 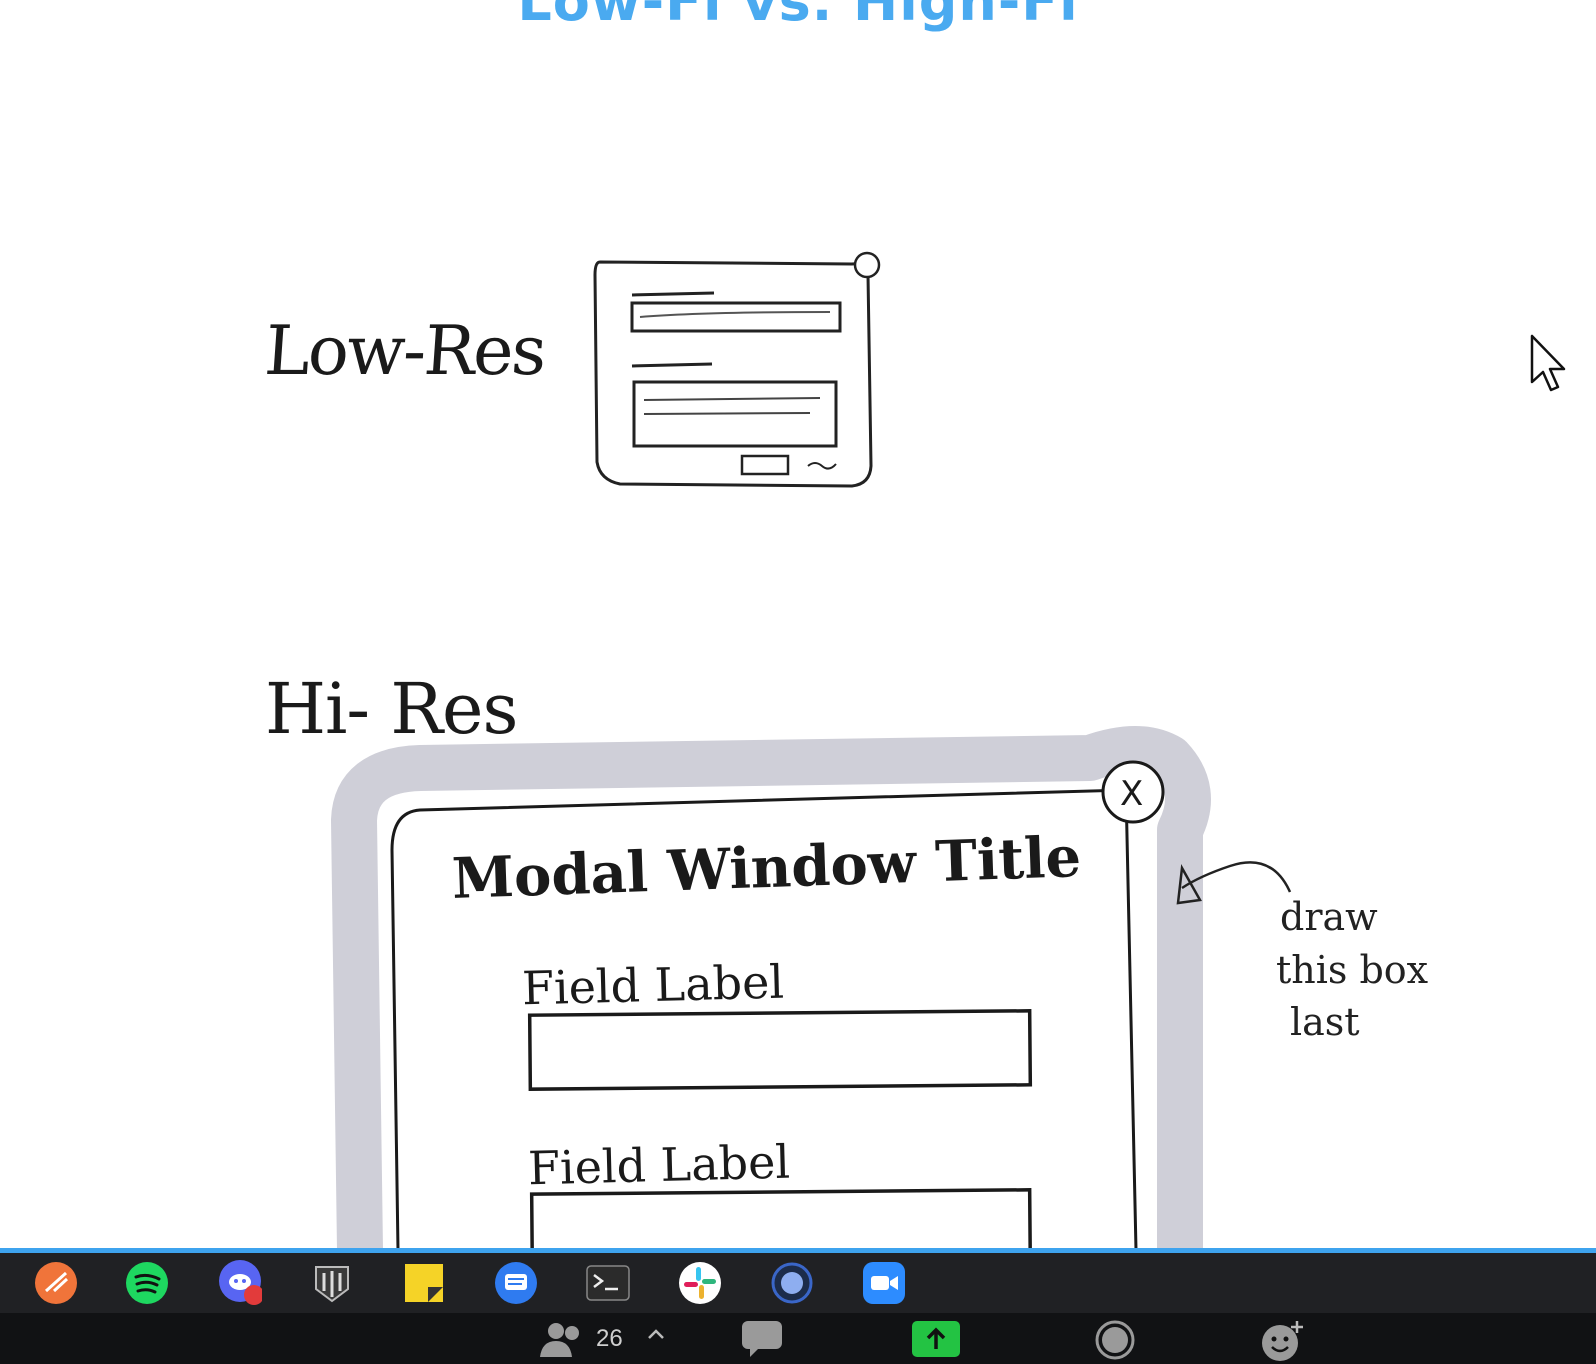 What do you see at coordinates (240, 1282) in the screenshot?
I see `discord-icon` at bounding box center [240, 1282].